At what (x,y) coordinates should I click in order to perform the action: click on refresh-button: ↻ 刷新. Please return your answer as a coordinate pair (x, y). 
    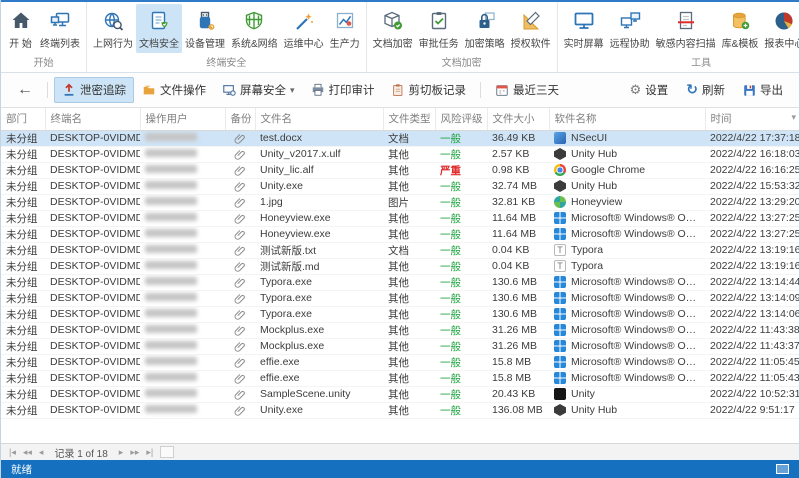
    Looking at the image, I should click on (705, 90).